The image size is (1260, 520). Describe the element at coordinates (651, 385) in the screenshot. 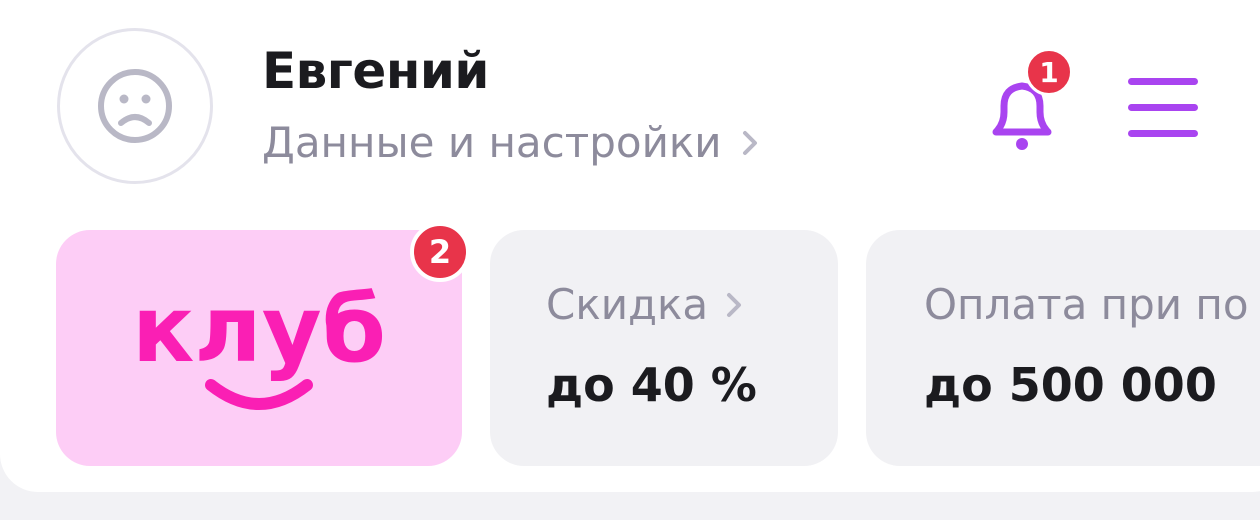

I see `discount-value: до 40 %` at that location.